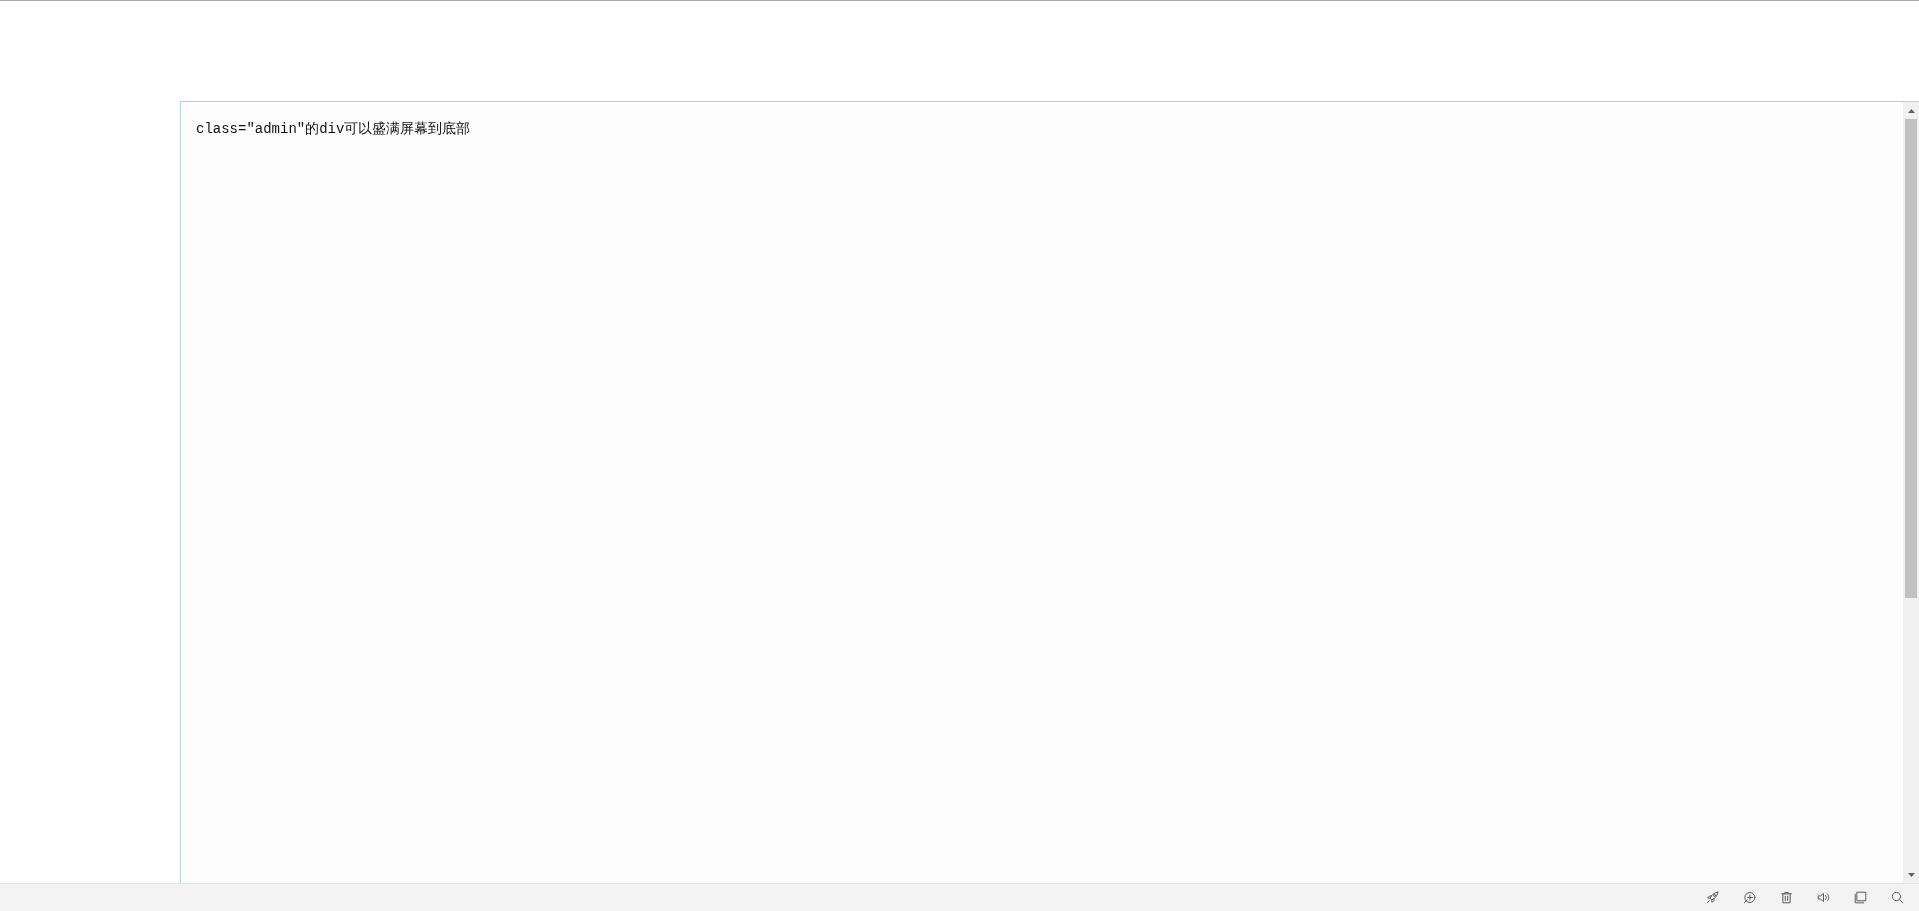 This screenshot has height=911, width=1919. What do you see at coordinates (1911, 874) in the screenshot?
I see `triangle-down-icon` at bounding box center [1911, 874].